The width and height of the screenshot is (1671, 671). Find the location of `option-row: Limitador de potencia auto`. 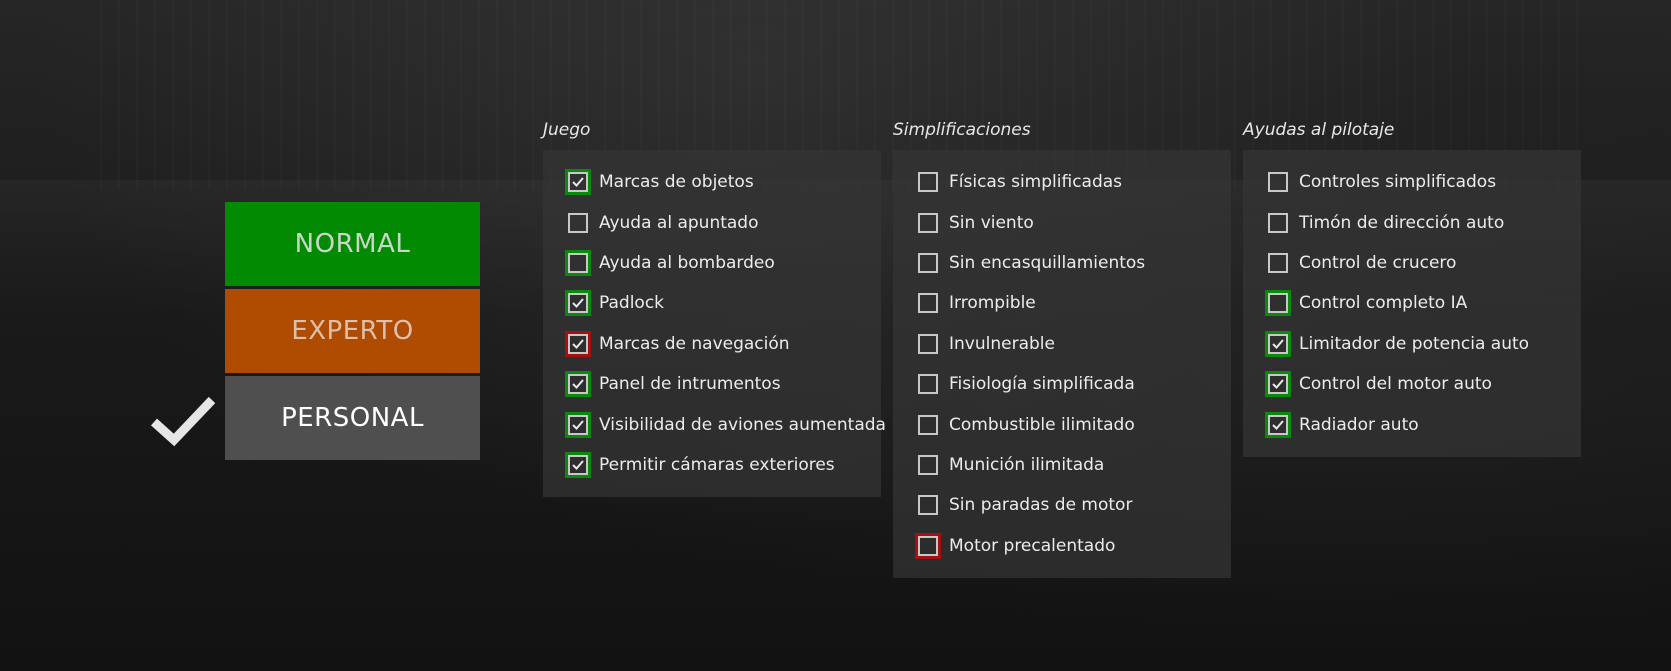

option-row: Limitador de potencia auto is located at coordinates (1412, 344).